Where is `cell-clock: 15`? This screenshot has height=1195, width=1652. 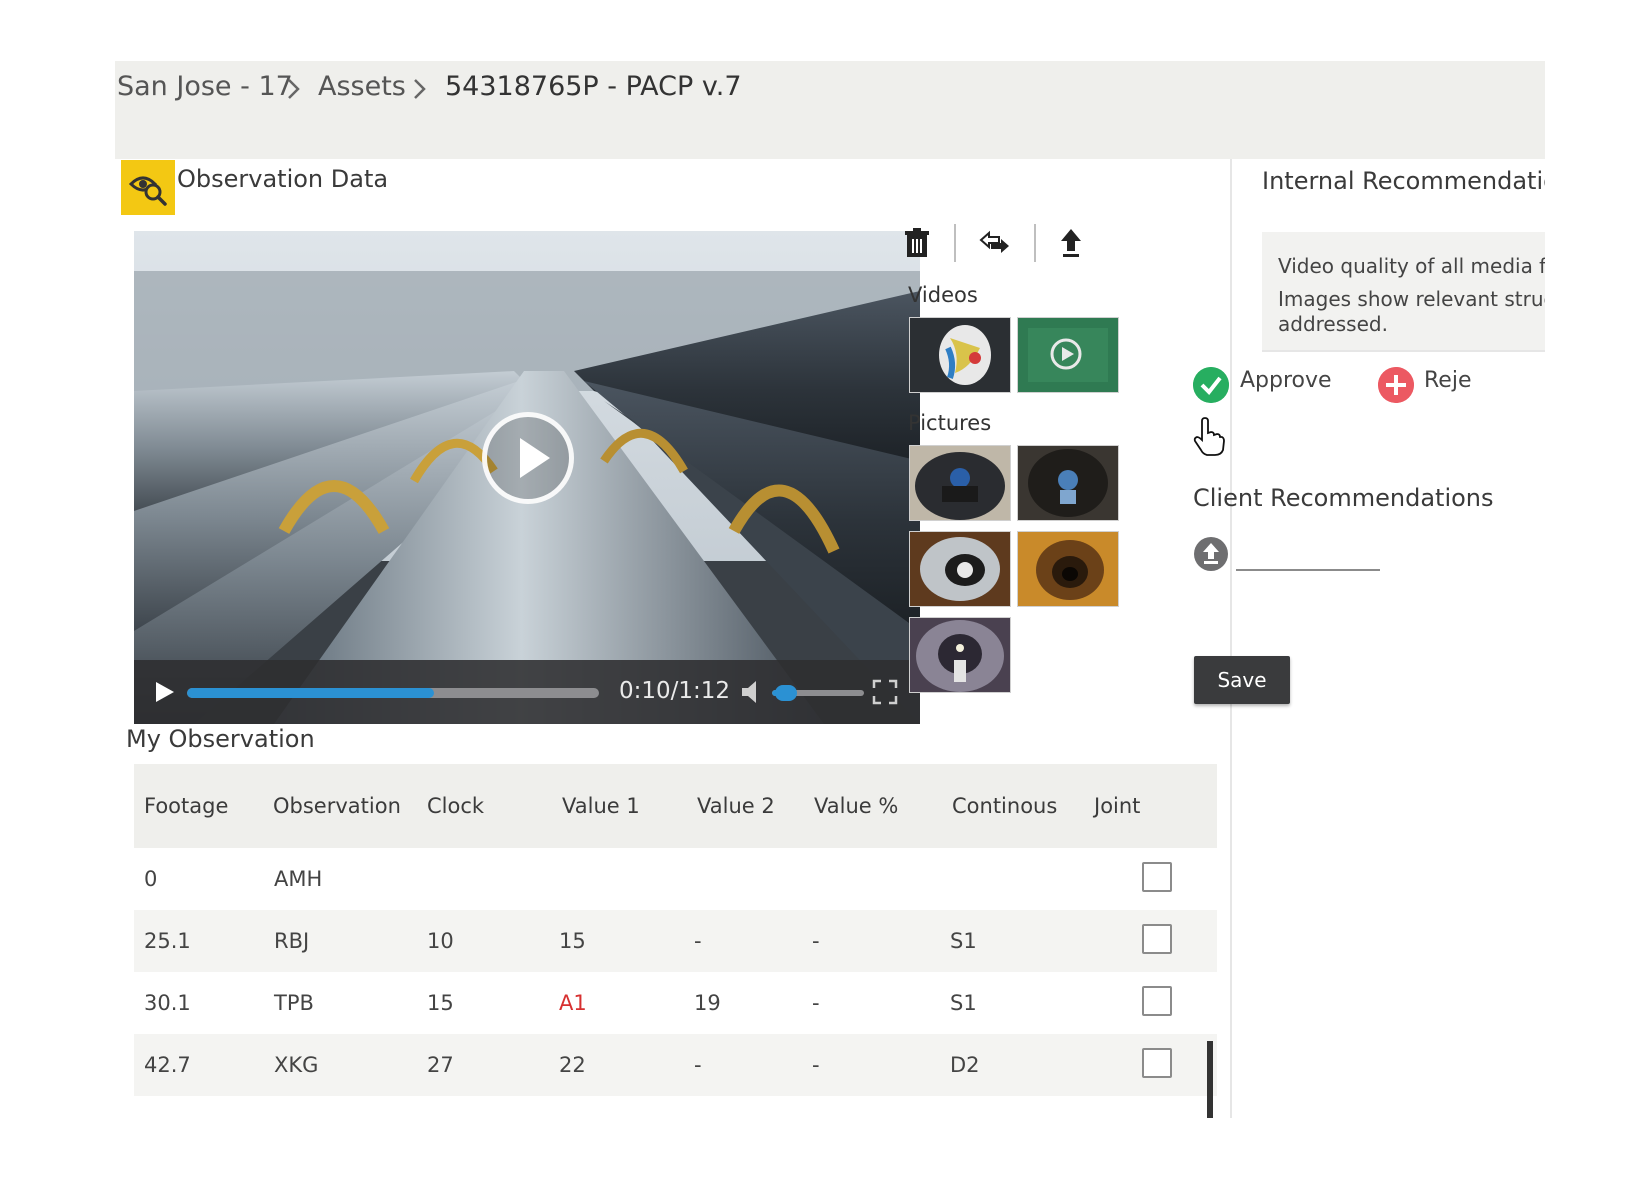 cell-clock: 15 is located at coordinates (440, 1003).